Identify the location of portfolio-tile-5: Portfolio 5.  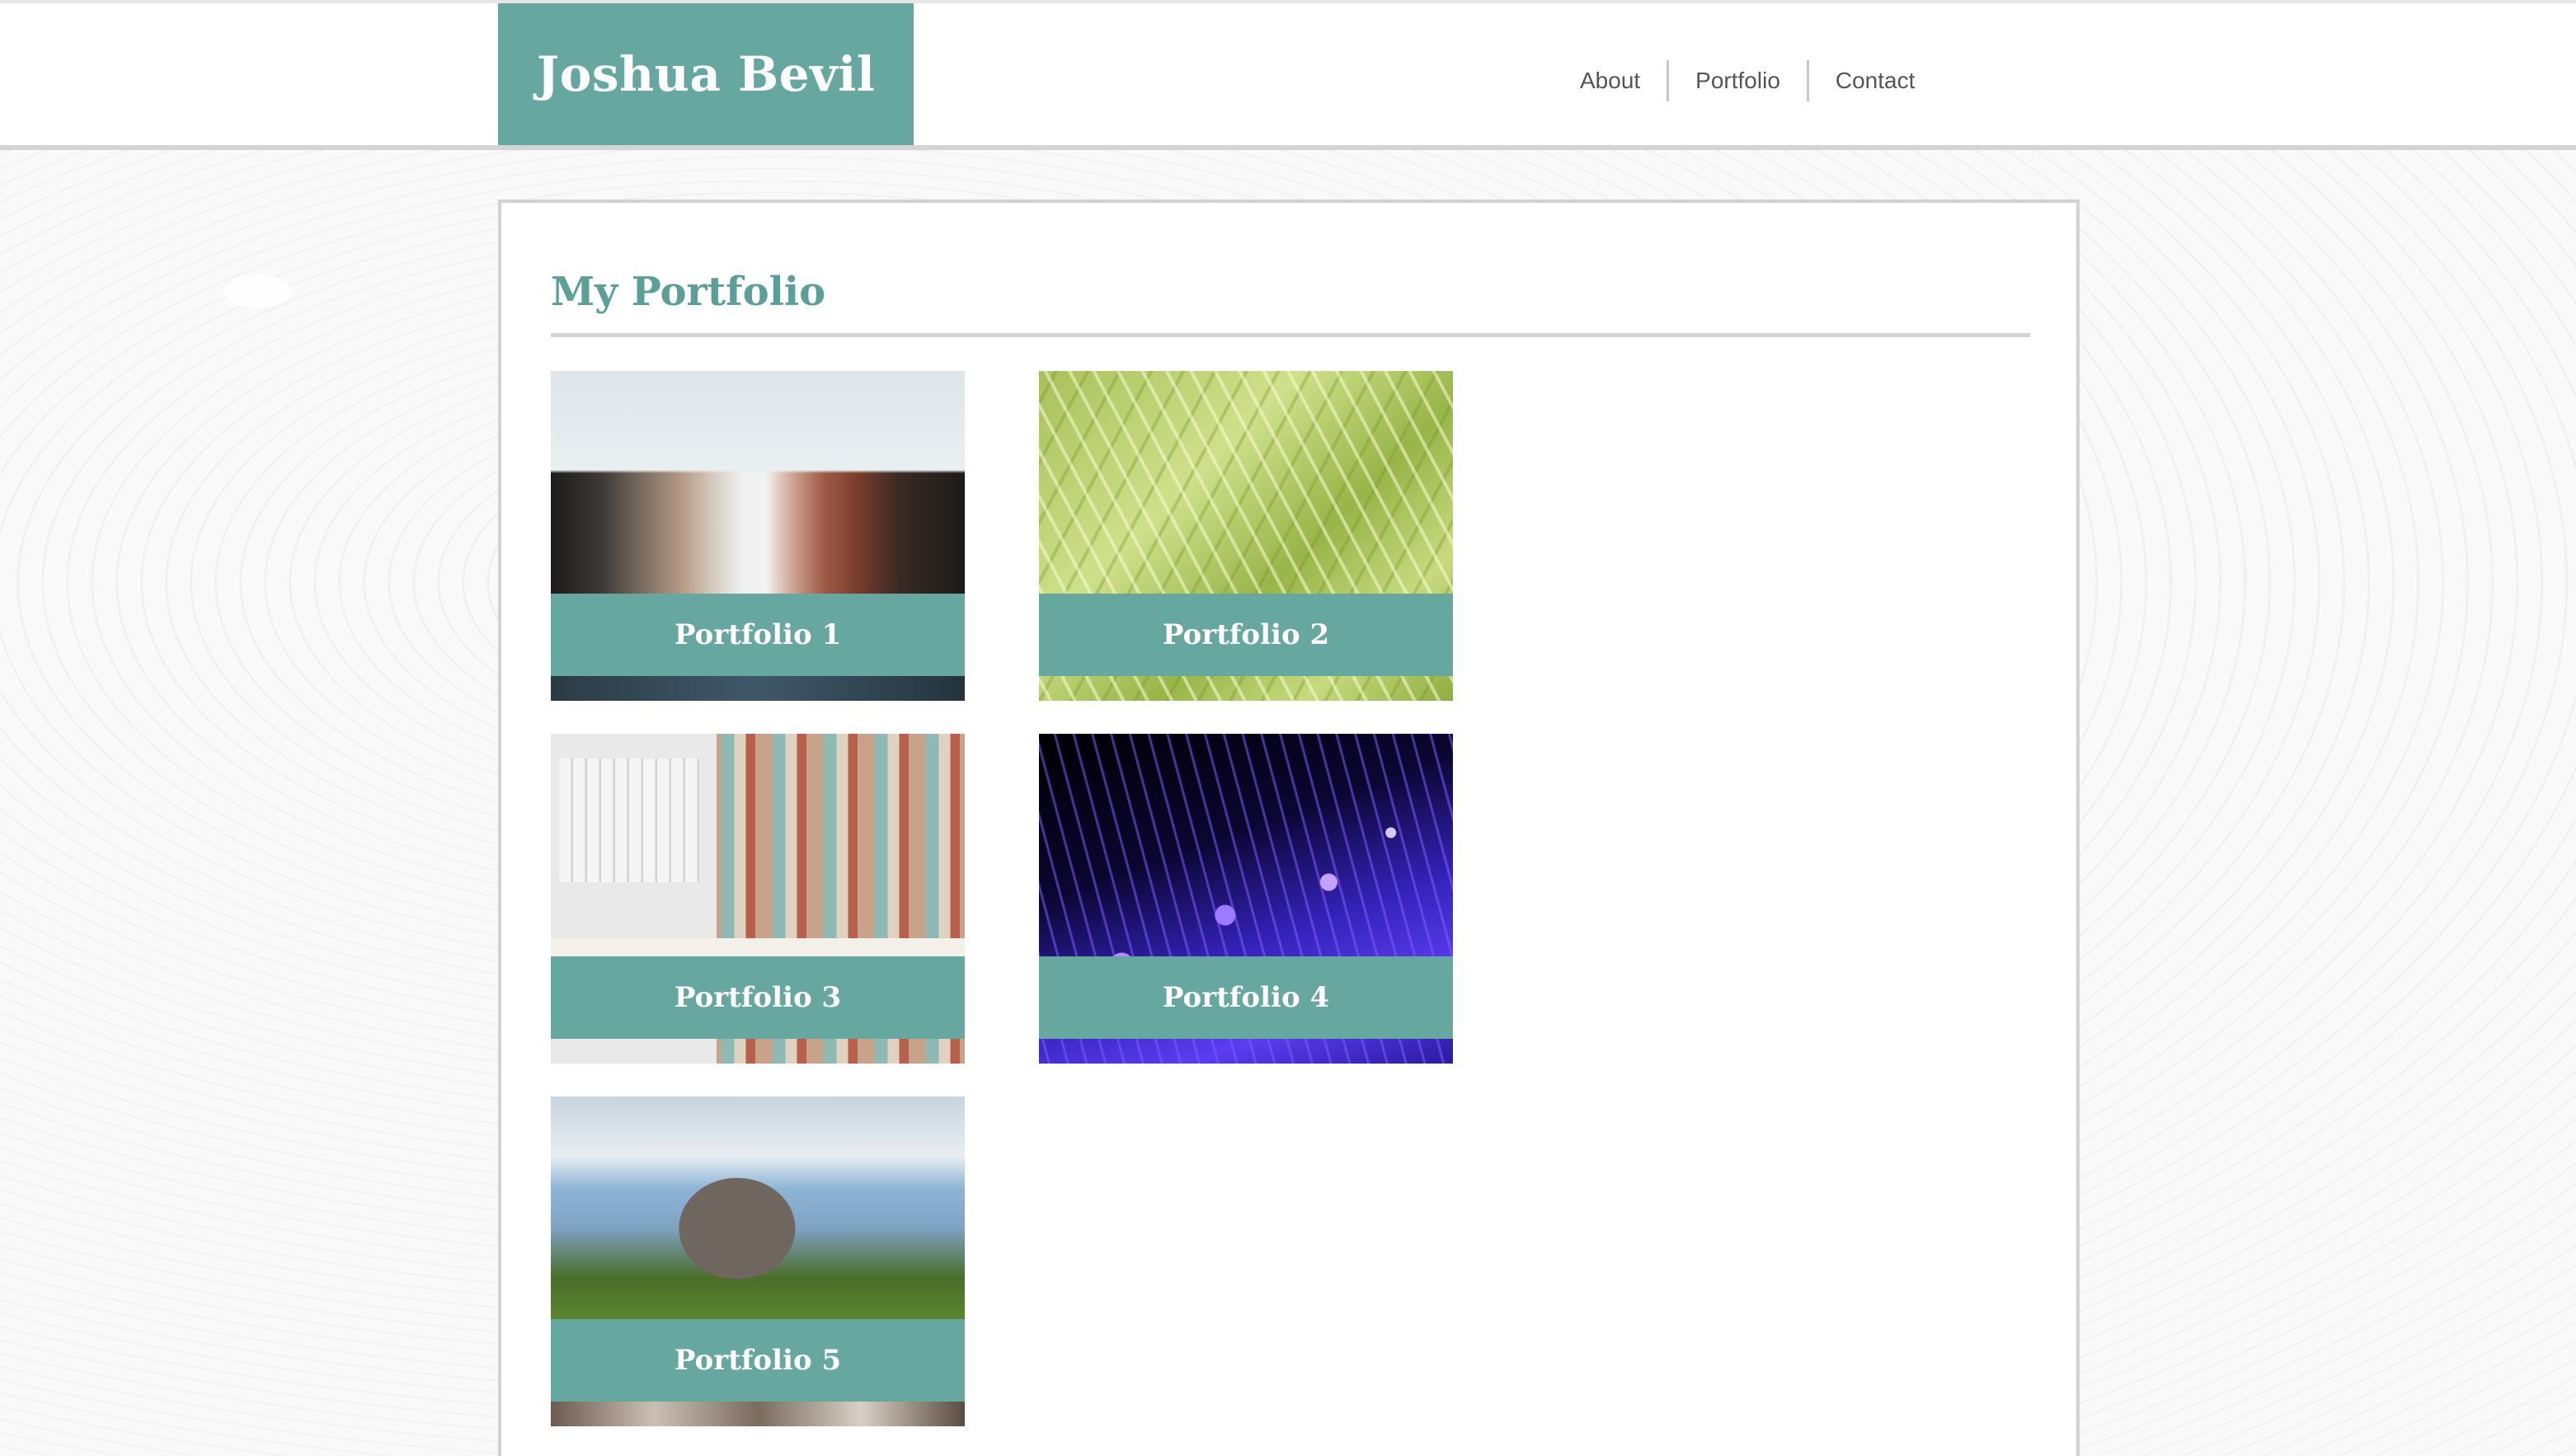
(758, 1261).